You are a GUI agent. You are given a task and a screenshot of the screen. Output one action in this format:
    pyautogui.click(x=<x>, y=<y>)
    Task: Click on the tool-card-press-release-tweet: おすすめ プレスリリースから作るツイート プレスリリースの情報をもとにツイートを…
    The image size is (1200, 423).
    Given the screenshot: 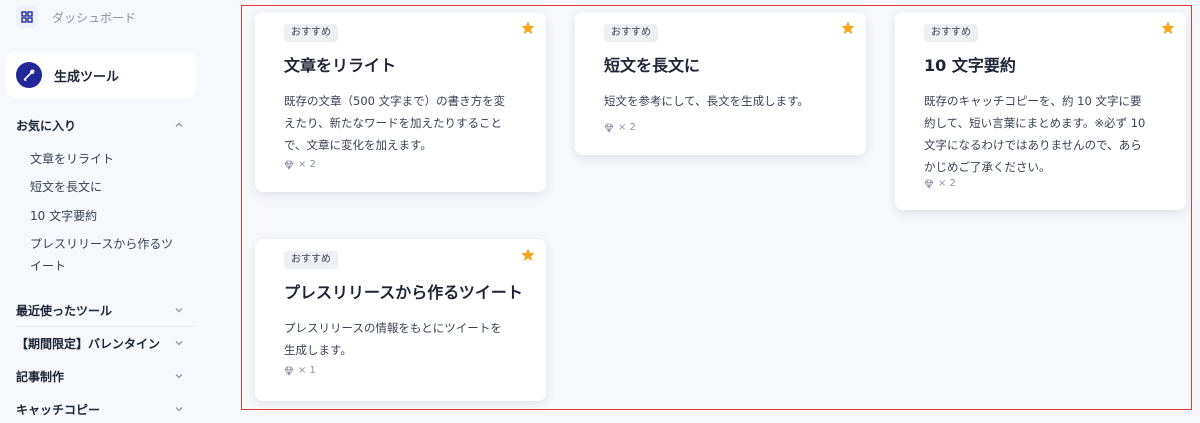 What is the action you would take?
    pyautogui.click(x=400, y=320)
    